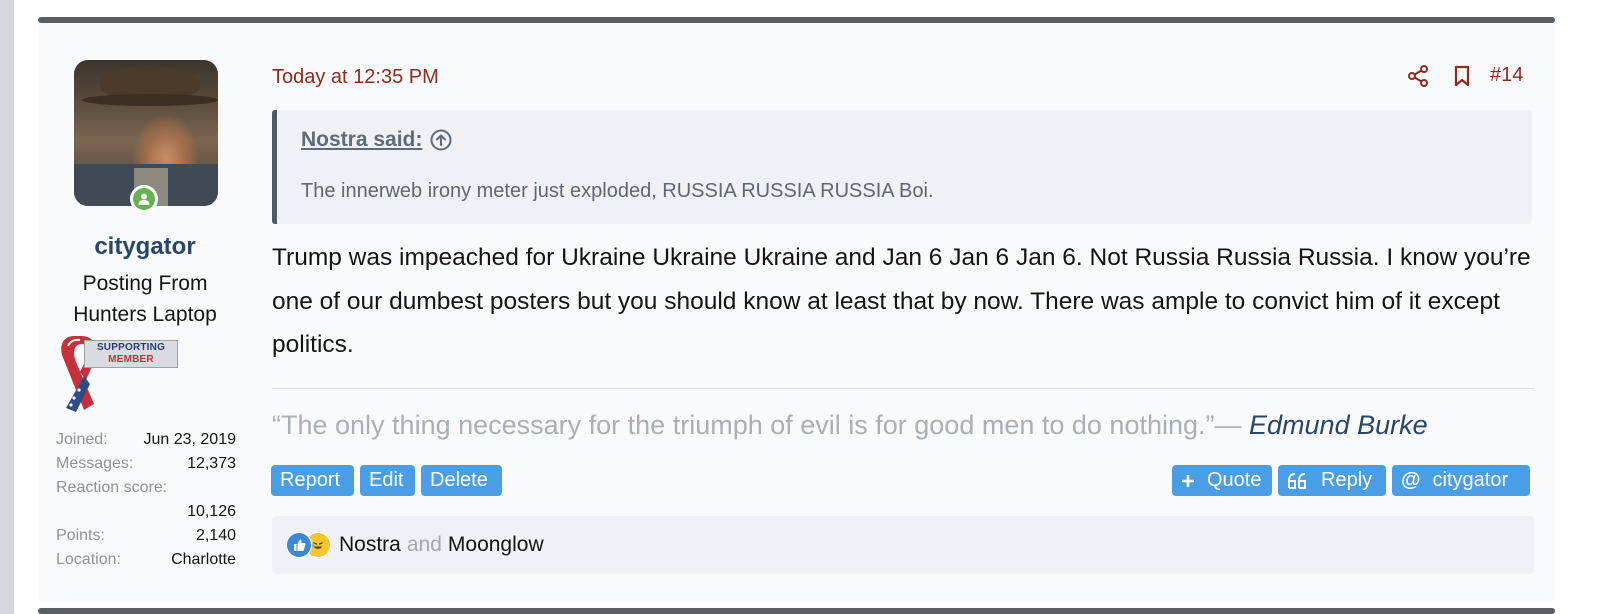  What do you see at coordinates (1338, 425) in the screenshot?
I see `signature-author: Edmund Burke` at bounding box center [1338, 425].